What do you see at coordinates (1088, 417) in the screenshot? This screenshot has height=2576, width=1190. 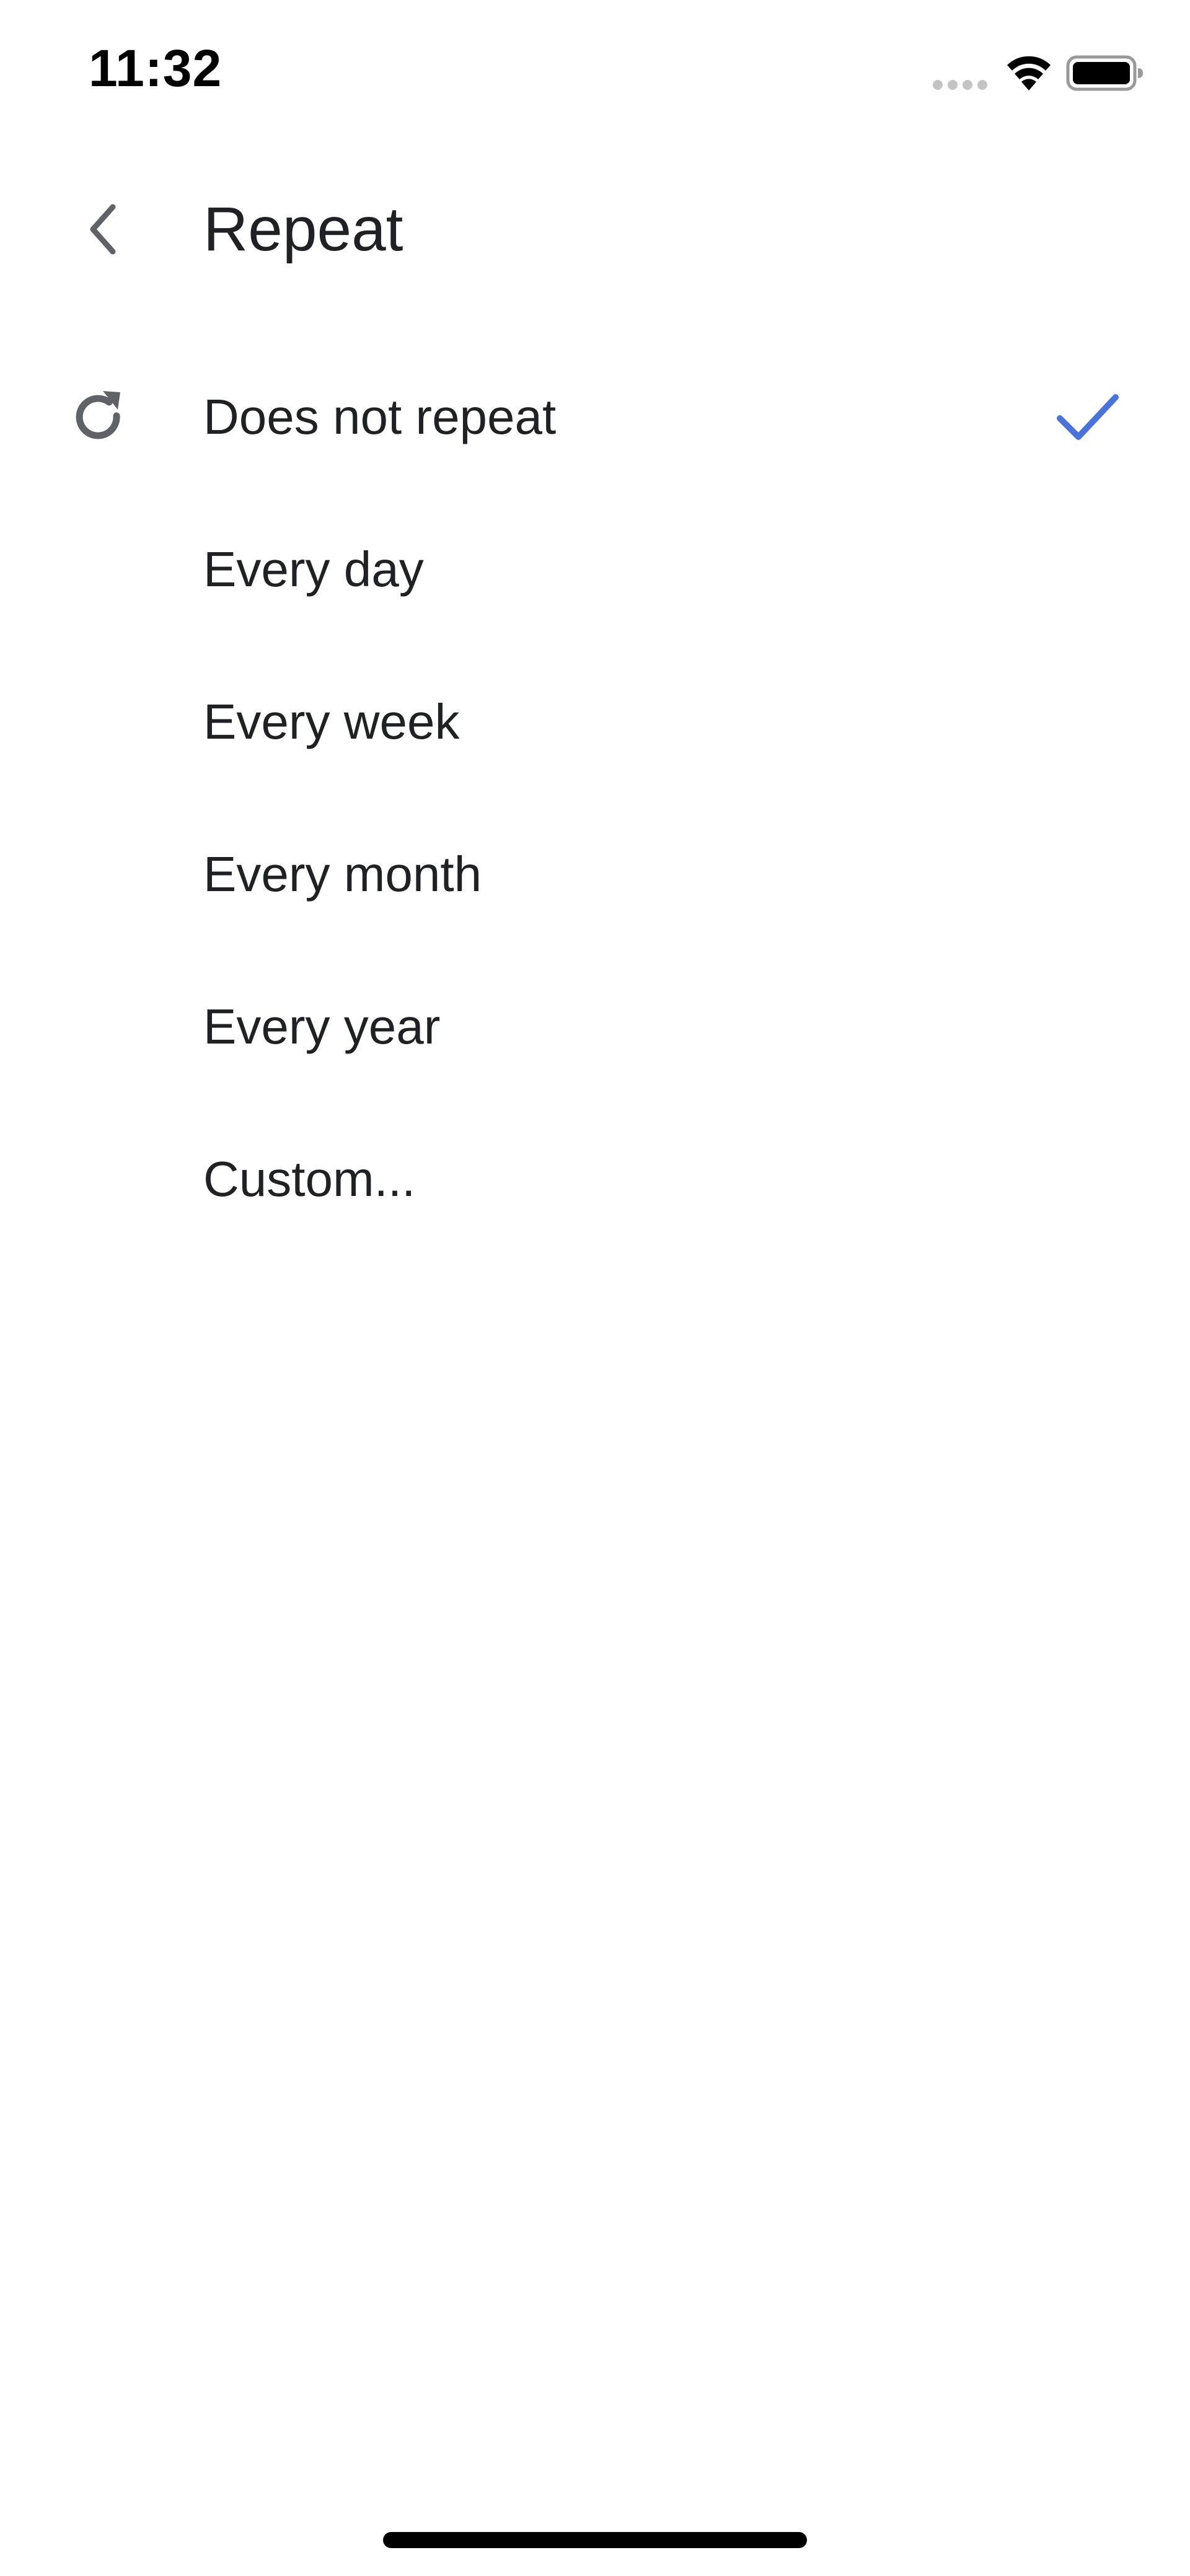 I see `check-icon` at bounding box center [1088, 417].